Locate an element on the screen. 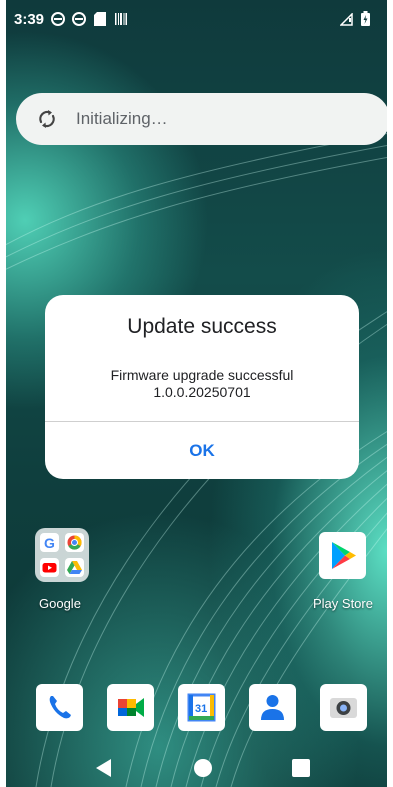  ok-button: OK is located at coordinates (202, 450).